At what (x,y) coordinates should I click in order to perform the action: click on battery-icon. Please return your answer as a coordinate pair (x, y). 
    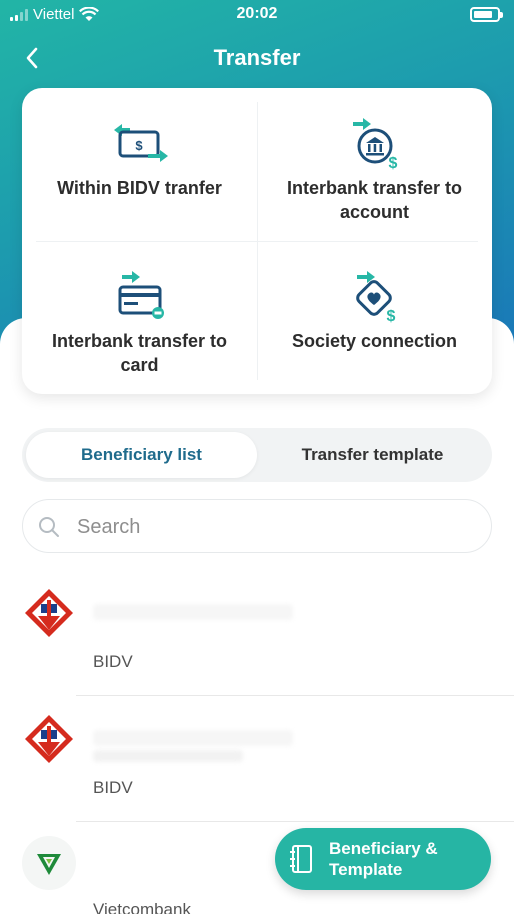
    Looking at the image, I should click on (486, 14).